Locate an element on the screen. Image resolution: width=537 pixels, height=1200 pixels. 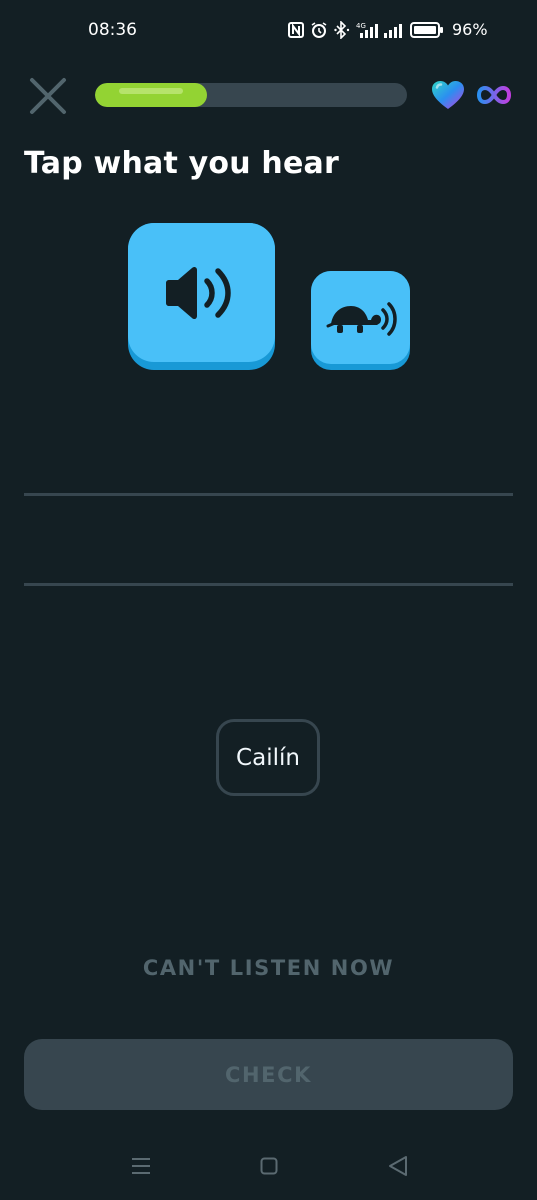
nav-recents-button is located at coordinates (141, 1168).